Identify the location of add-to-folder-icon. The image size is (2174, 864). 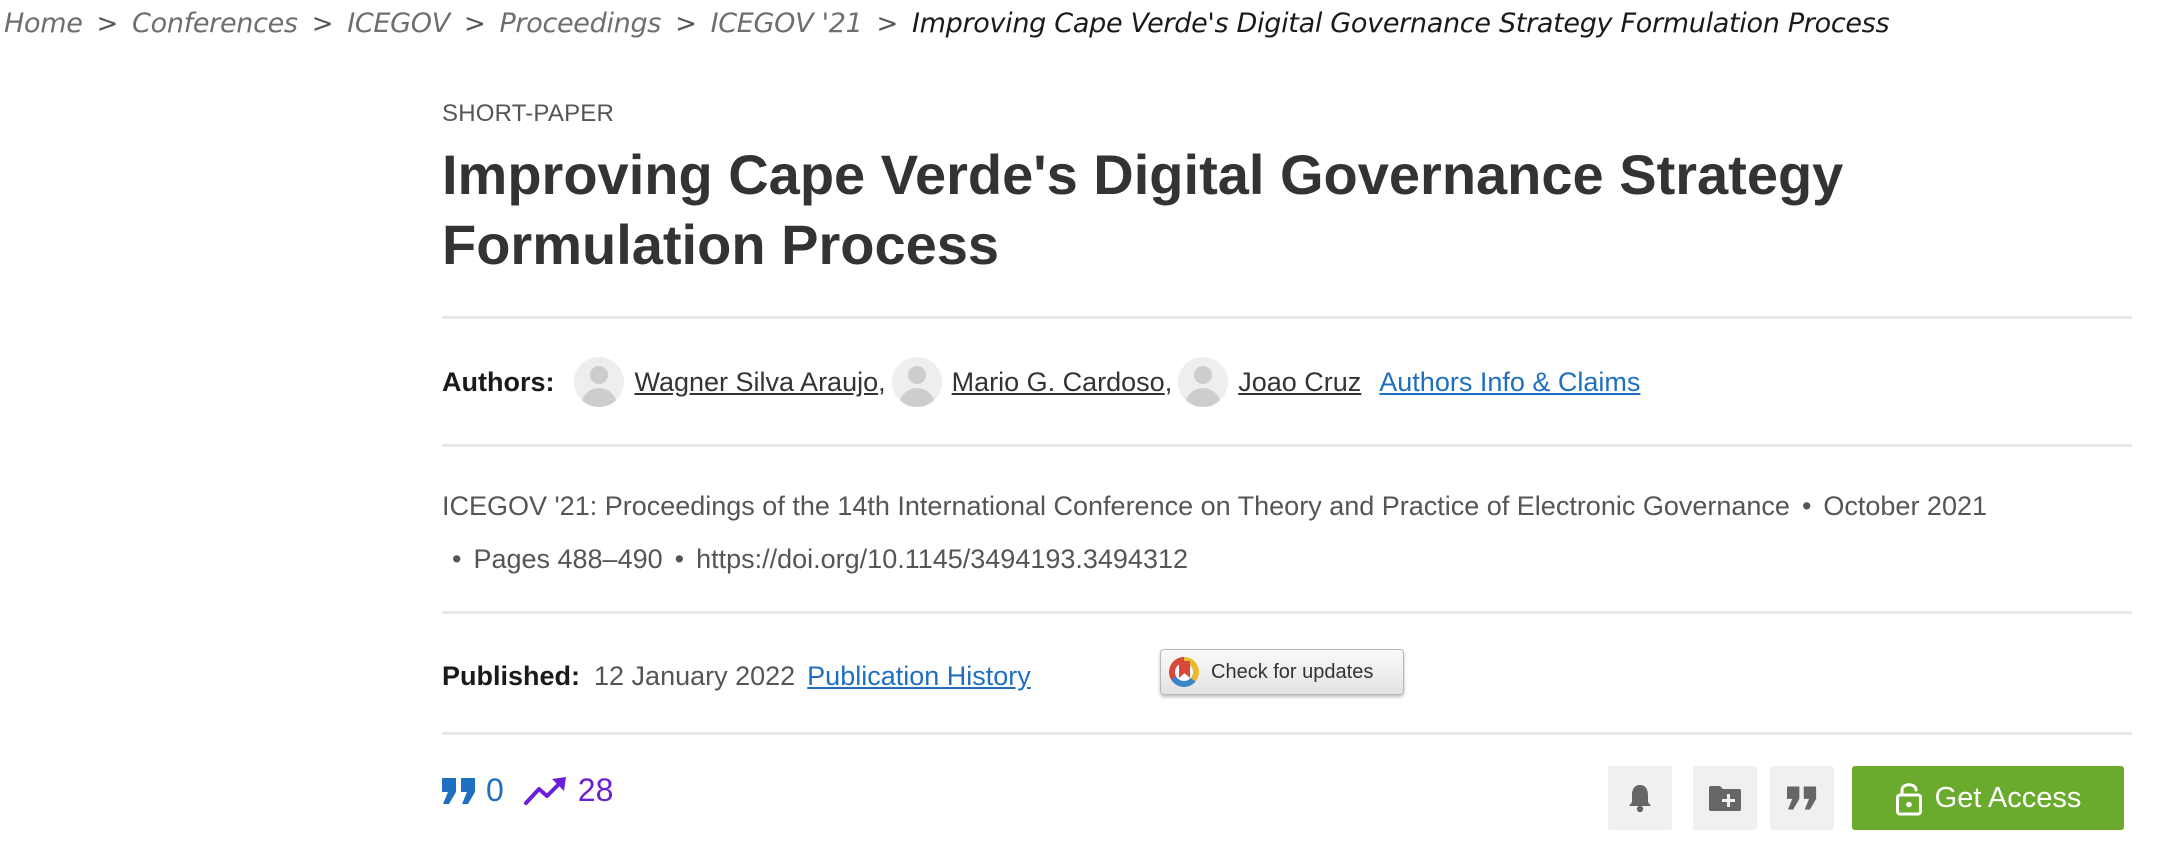
(1725, 798).